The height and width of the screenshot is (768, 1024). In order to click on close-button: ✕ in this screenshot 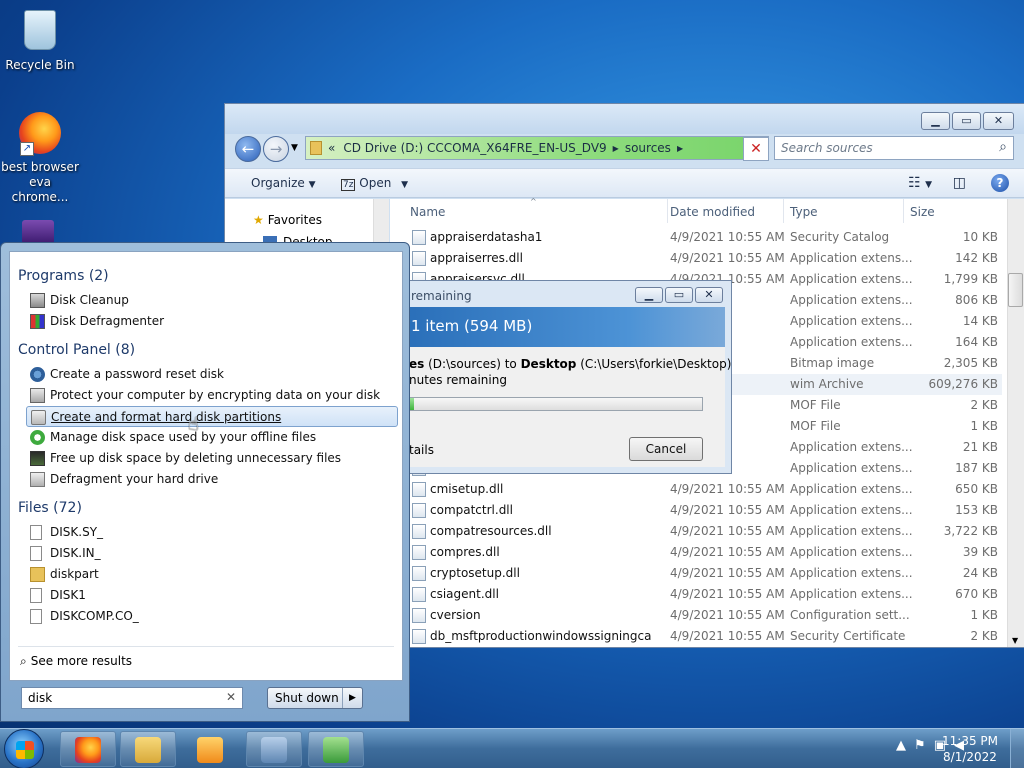, I will do `click(998, 121)`.